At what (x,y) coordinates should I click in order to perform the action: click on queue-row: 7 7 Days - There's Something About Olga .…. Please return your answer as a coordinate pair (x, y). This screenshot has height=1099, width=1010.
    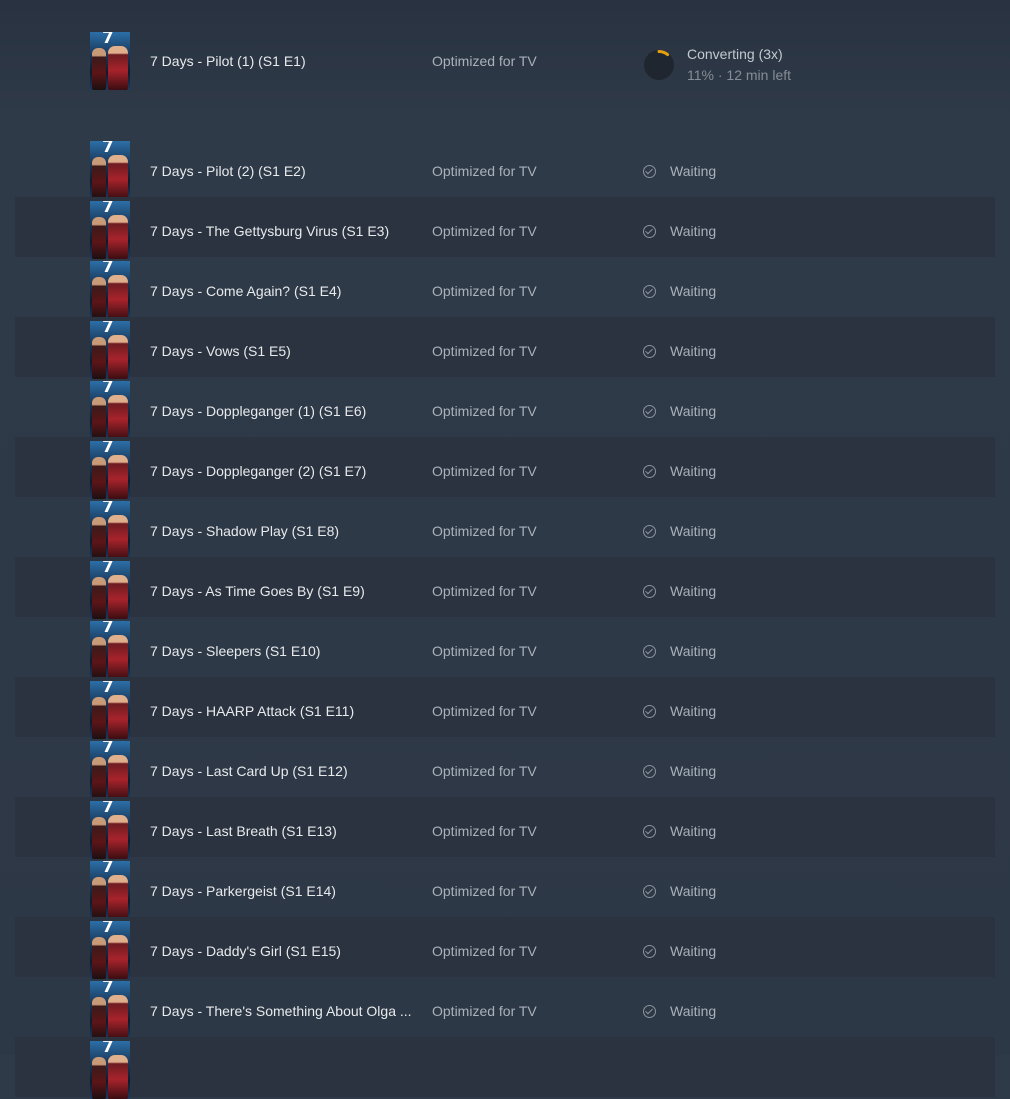
    Looking at the image, I should click on (505, 1008).